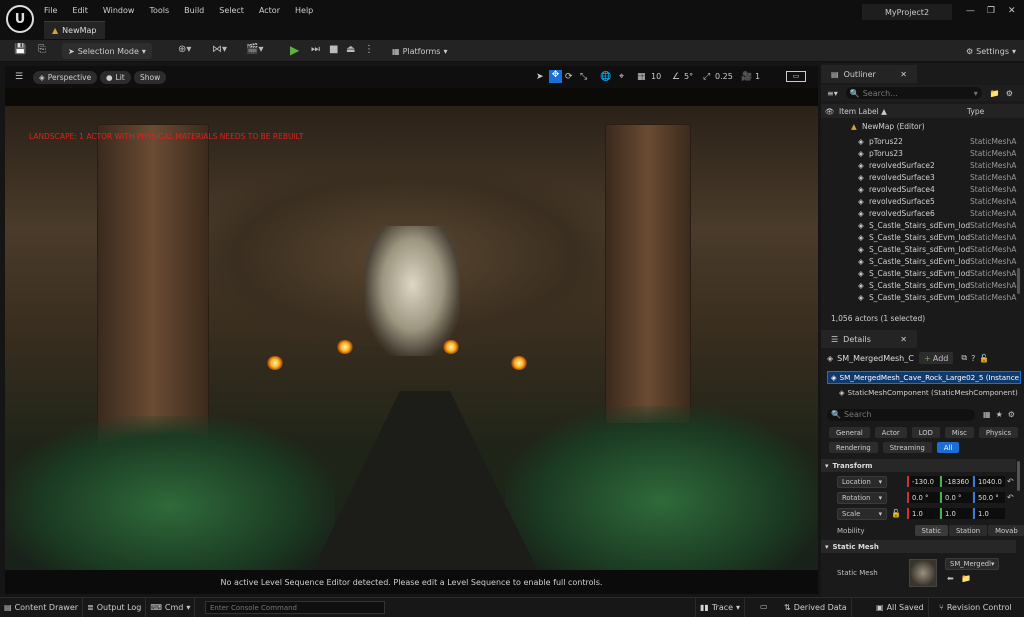  Describe the element at coordinates (20, 19) in the screenshot. I see `unreal-logo: U` at that location.